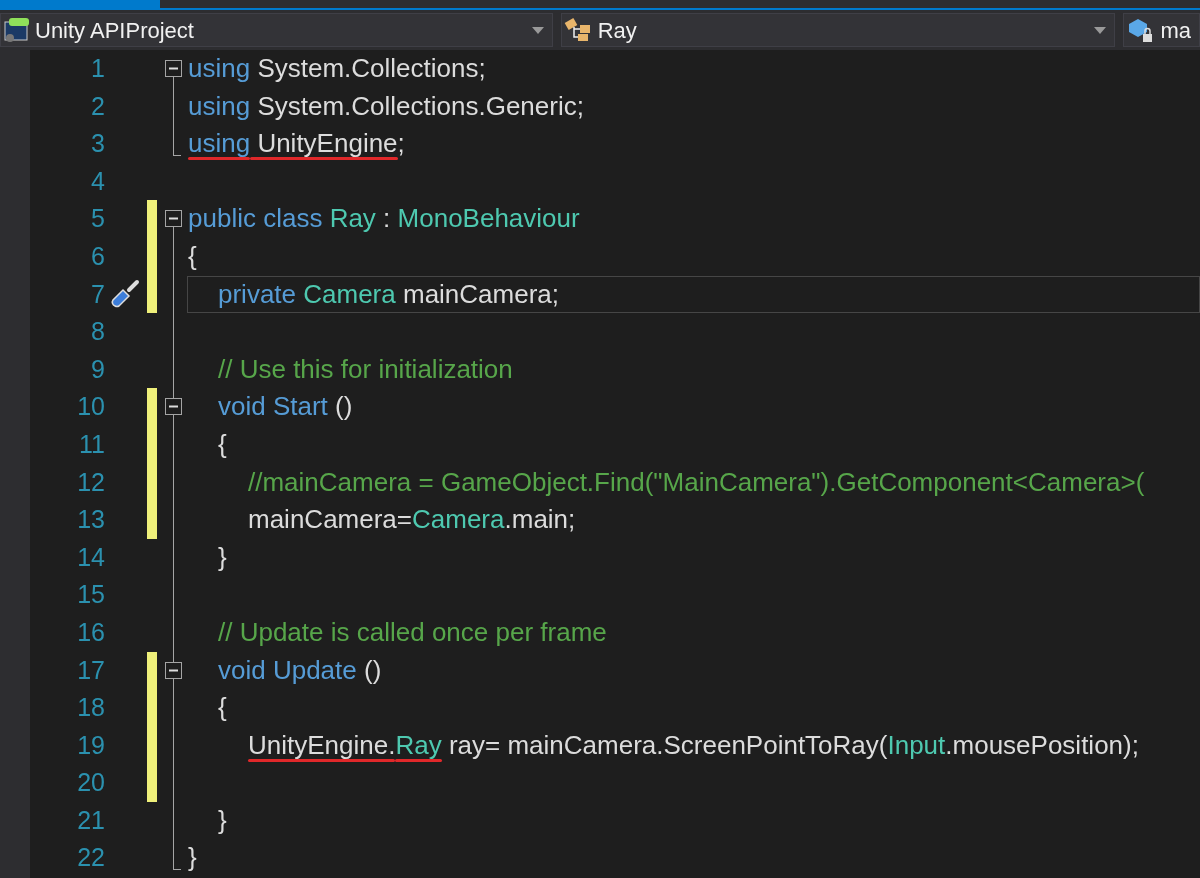 The height and width of the screenshot is (878, 1200). I want to click on line-number: 21, so click(90, 820).